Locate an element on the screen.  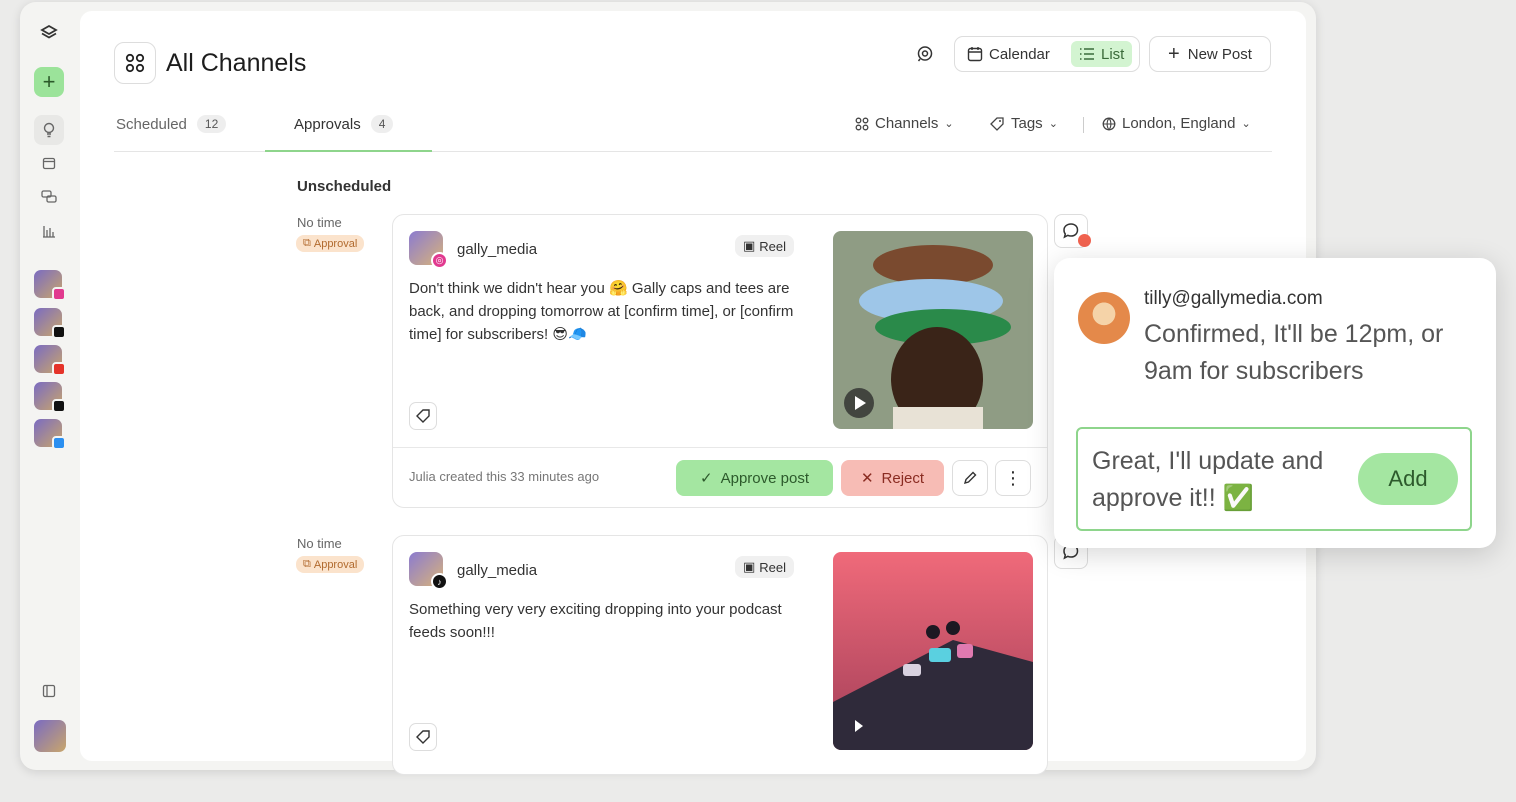
view-list-label: List is located at coordinates (1113, 54).